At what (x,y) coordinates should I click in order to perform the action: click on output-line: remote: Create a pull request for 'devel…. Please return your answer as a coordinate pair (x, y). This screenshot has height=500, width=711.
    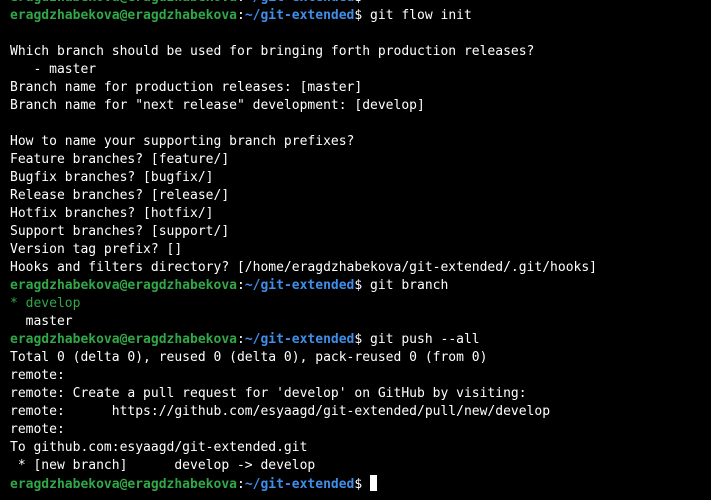
    Looking at the image, I should click on (268, 393).